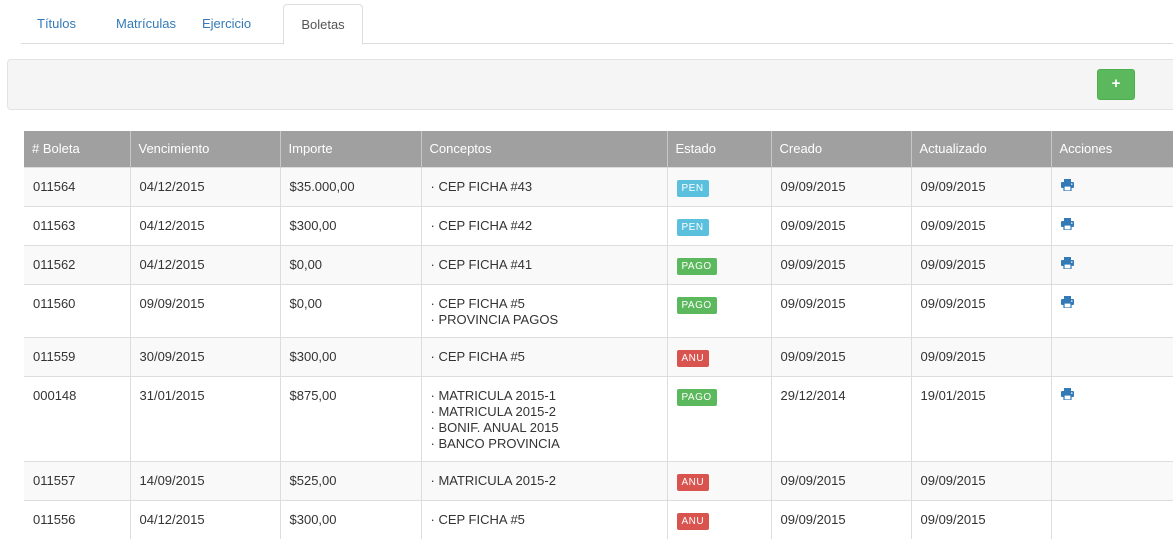 The height and width of the screenshot is (539, 1173). Describe the element at coordinates (481, 225) in the screenshot. I see `concept-item: · CEP FICHA #42` at that location.